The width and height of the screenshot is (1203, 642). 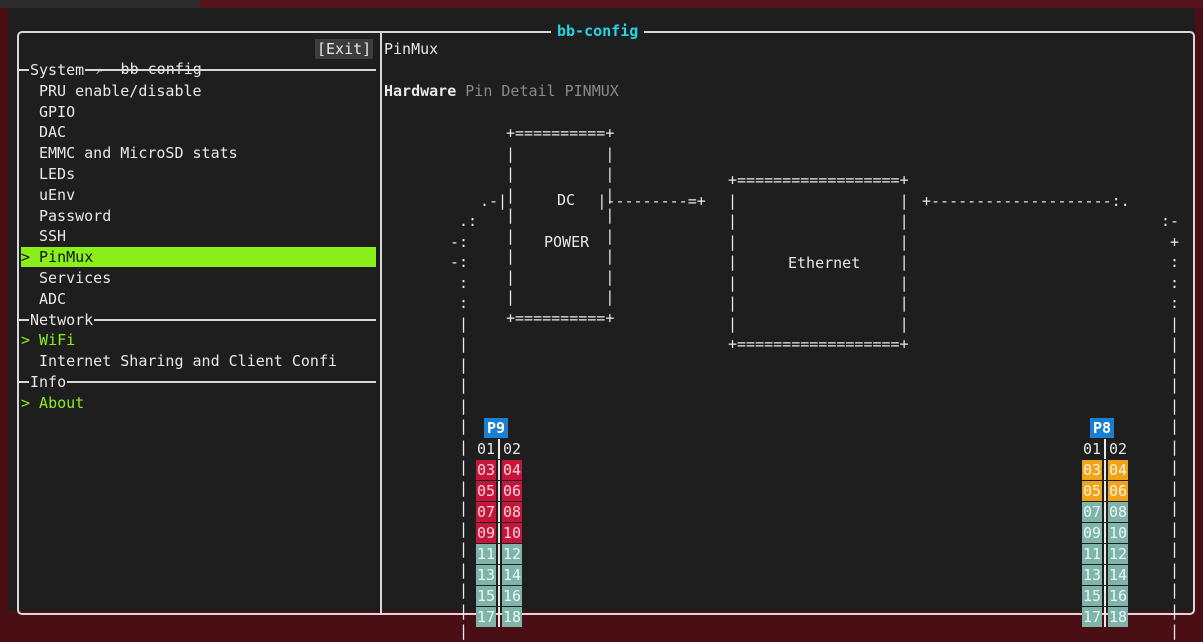 I want to click on p9-pin-05: 05, so click(x=486, y=491).